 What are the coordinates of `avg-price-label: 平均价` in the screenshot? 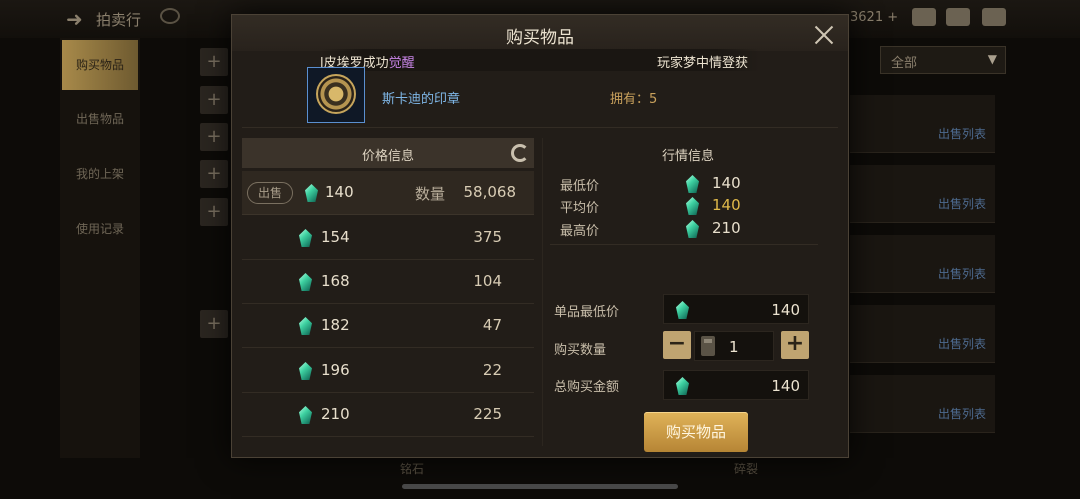 It's located at (580, 208).